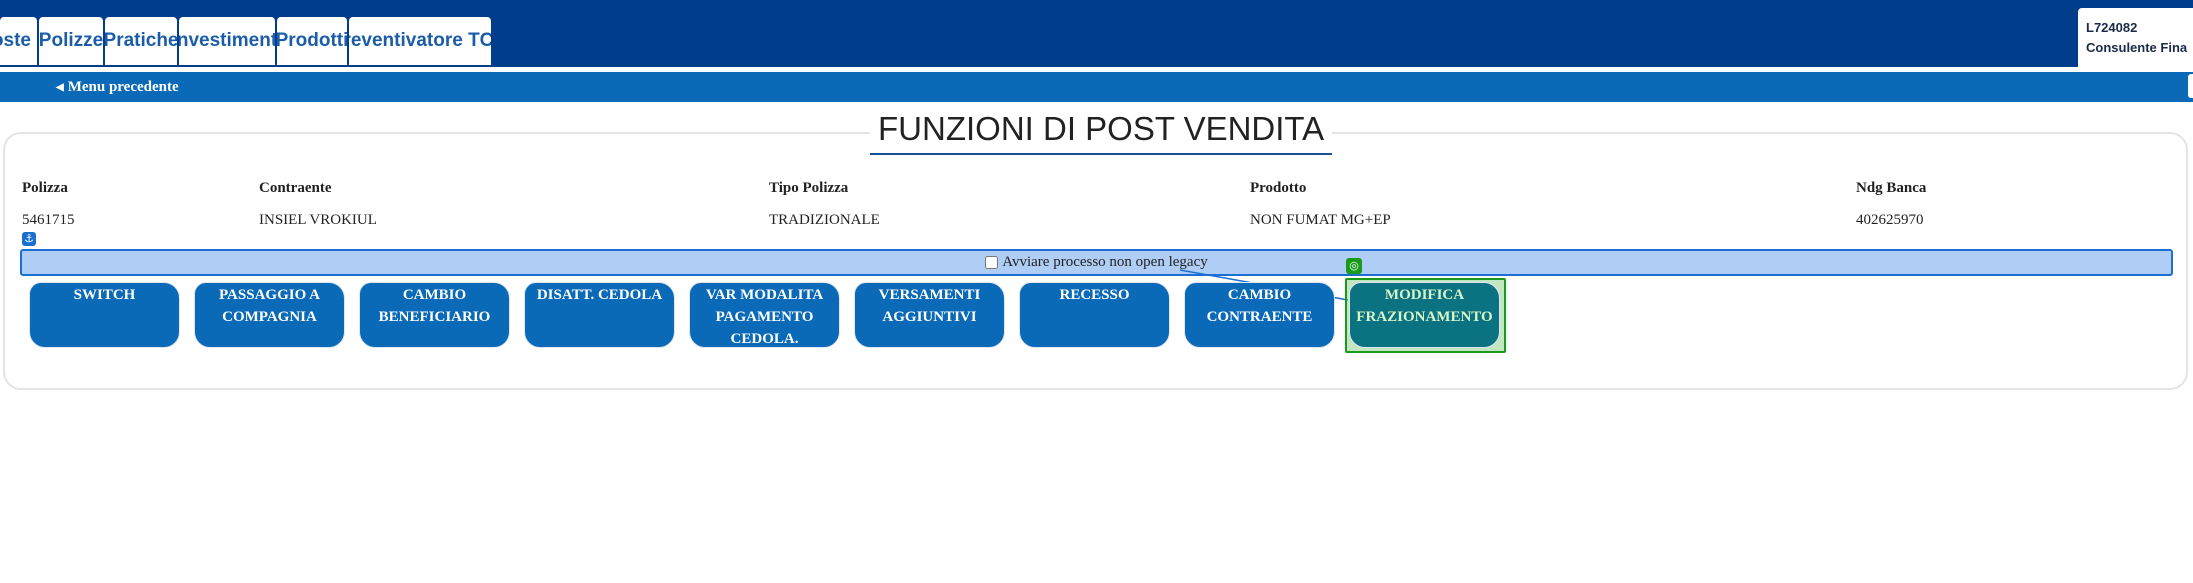  I want to click on cambio-beneficiario-button: CAMBIO BENEFICIARIO, so click(434, 315).